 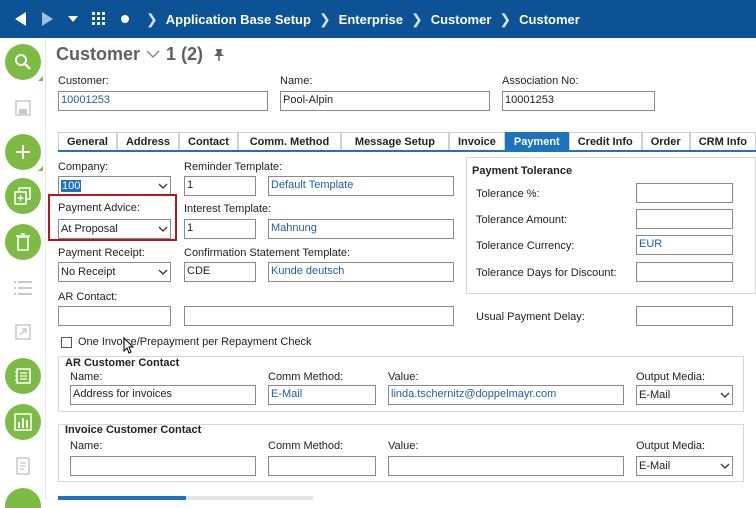 I want to click on document-icon, so click(x=23, y=466).